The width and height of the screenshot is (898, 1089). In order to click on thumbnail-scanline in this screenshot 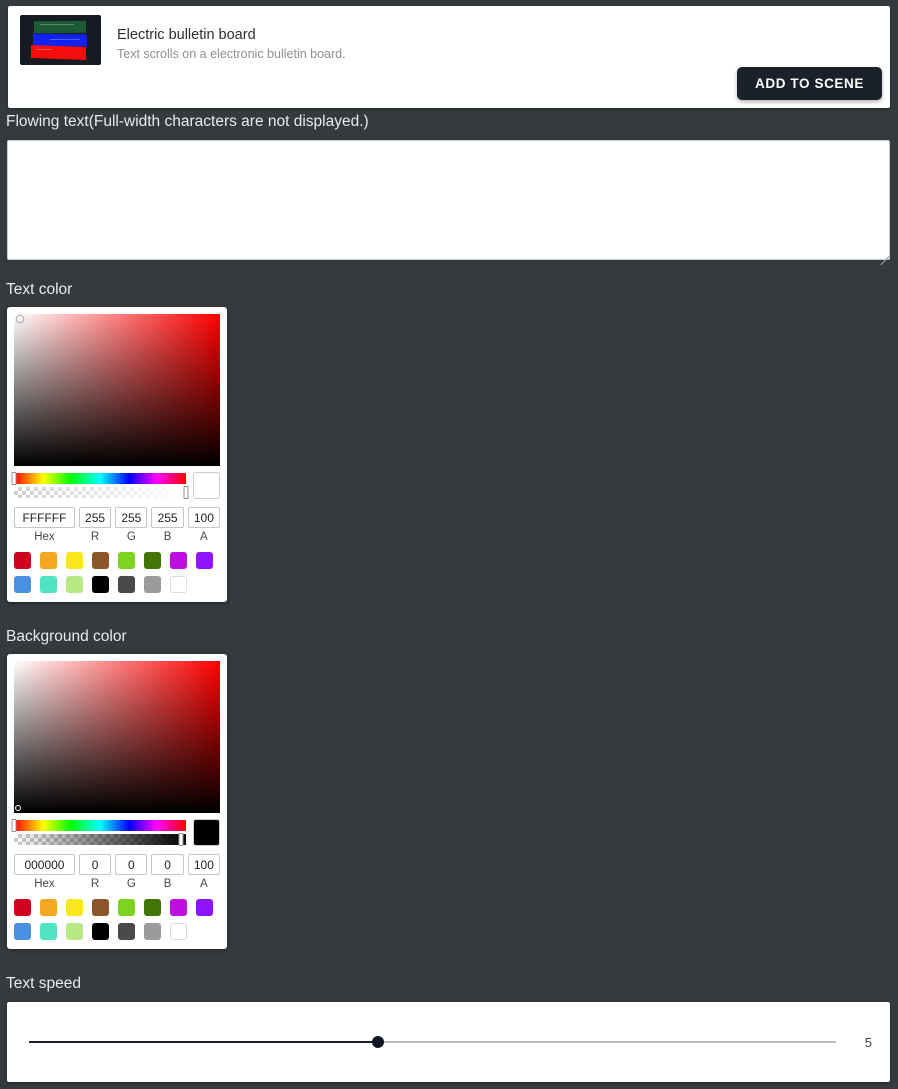, I will do `click(65, 39)`.